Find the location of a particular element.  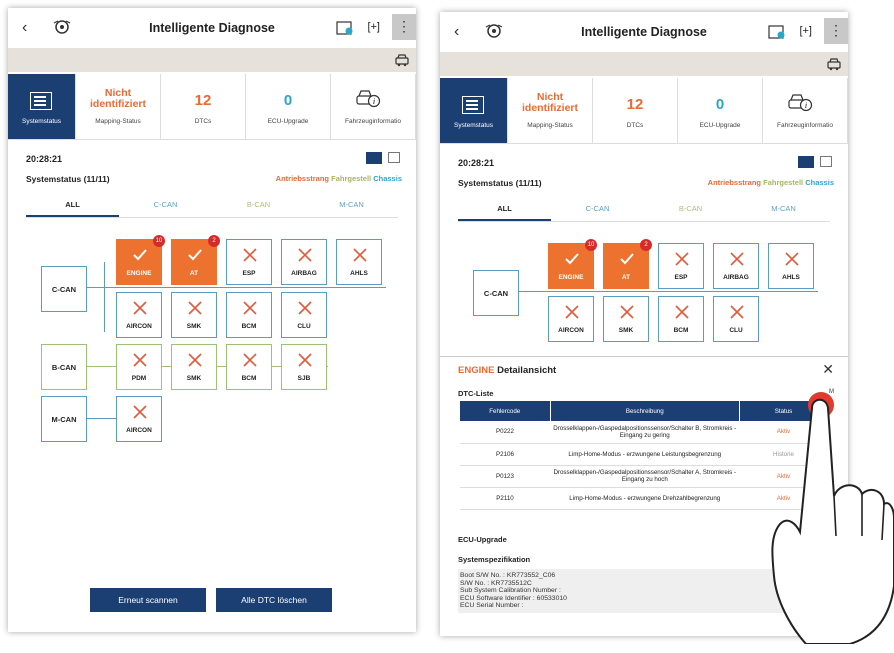

module-aircon-m: AIRCON is located at coordinates (139, 419).